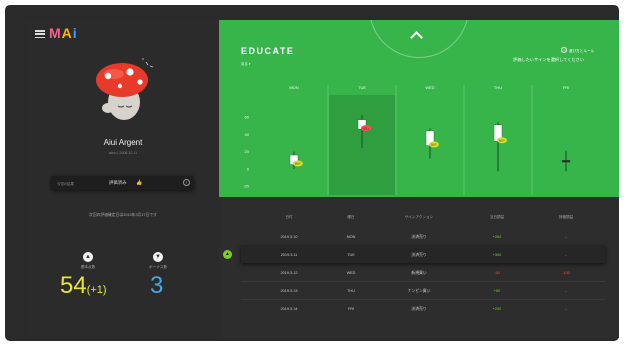  What do you see at coordinates (289, 217) in the screenshot?
I see `column-header: 日付` at bounding box center [289, 217].